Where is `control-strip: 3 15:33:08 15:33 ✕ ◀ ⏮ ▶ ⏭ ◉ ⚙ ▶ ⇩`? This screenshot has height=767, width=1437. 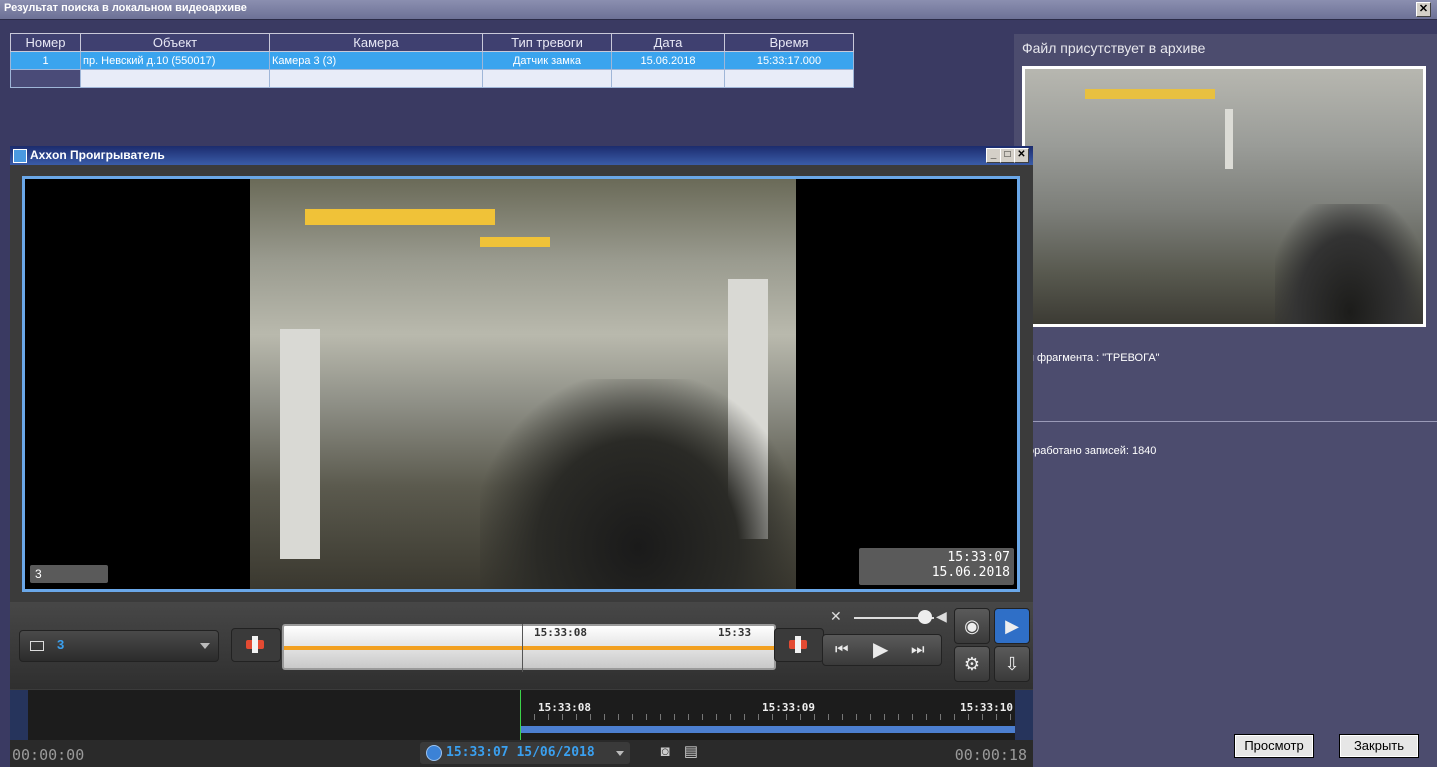 control-strip: 3 15:33:08 15:33 ✕ ◀ ⏮ ▶ ⏭ ◉ ⚙ ▶ ⇩ is located at coordinates (521, 645).